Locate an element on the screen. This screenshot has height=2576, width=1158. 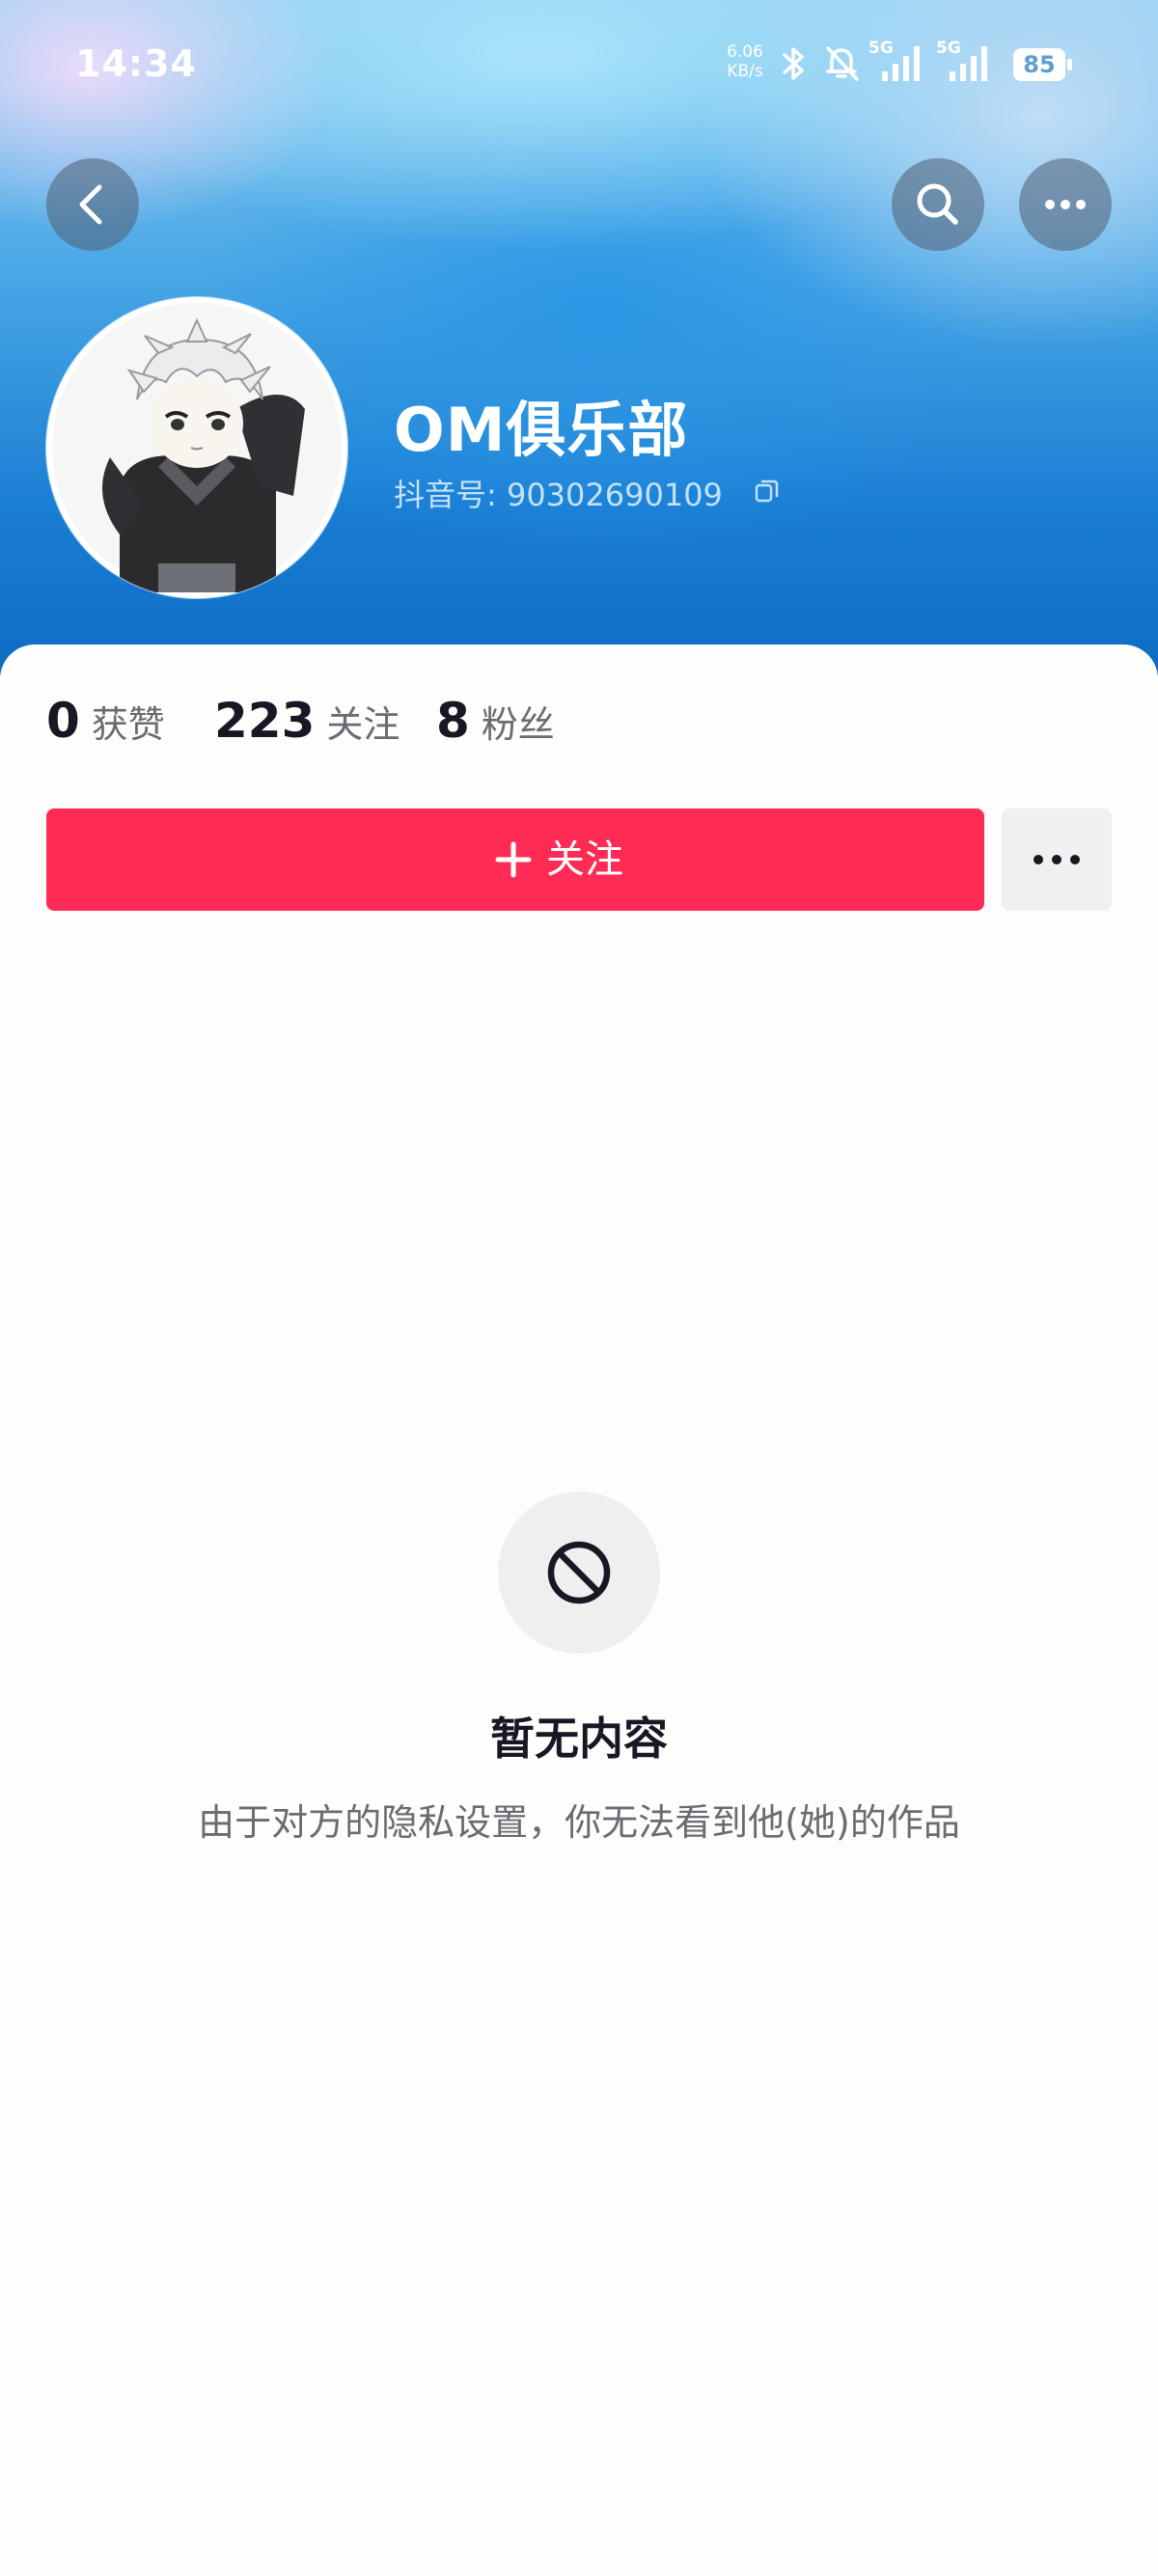
copy-icon is located at coordinates (767, 492).